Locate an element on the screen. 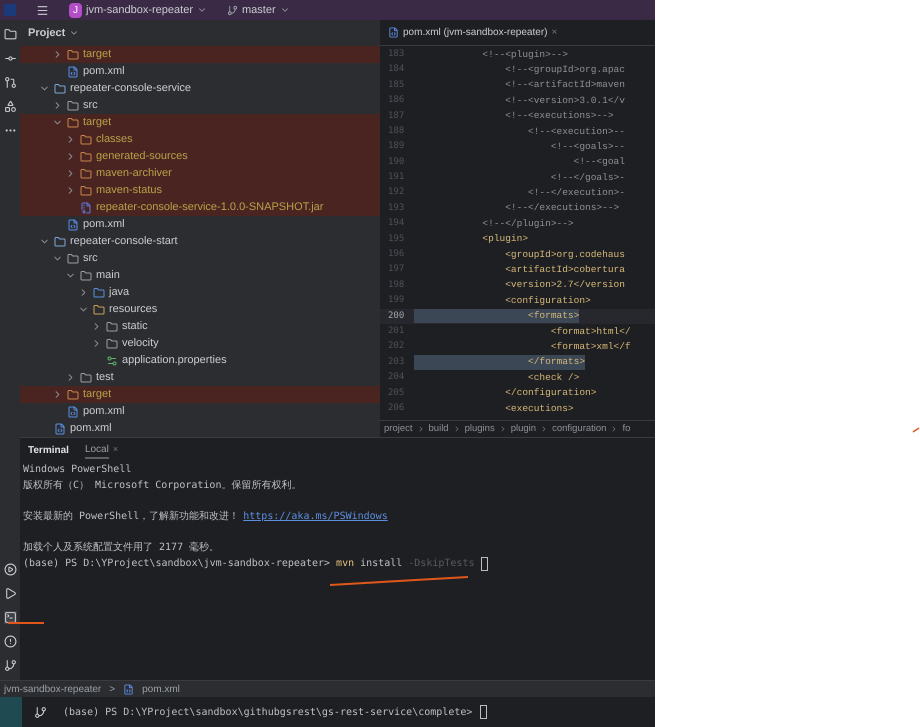 The width and height of the screenshot is (920, 727). terminal-tab: Local is located at coordinates (96, 450).